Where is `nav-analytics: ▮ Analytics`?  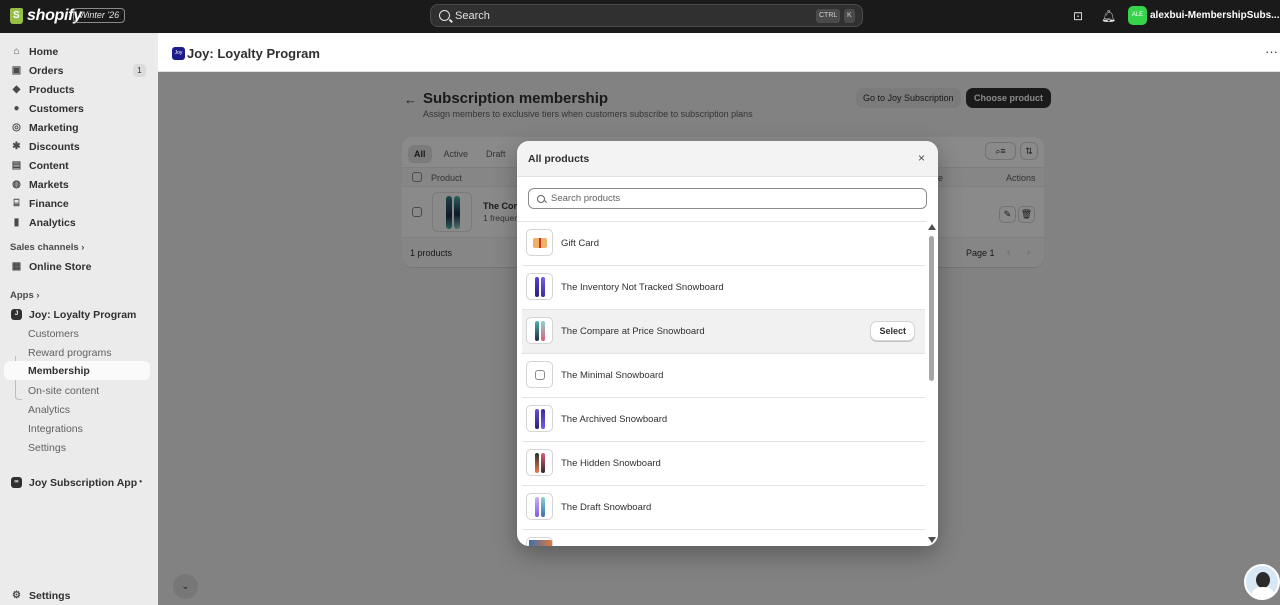
nav-analytics: ▮ Analytics is located at coordinates (77, 222).